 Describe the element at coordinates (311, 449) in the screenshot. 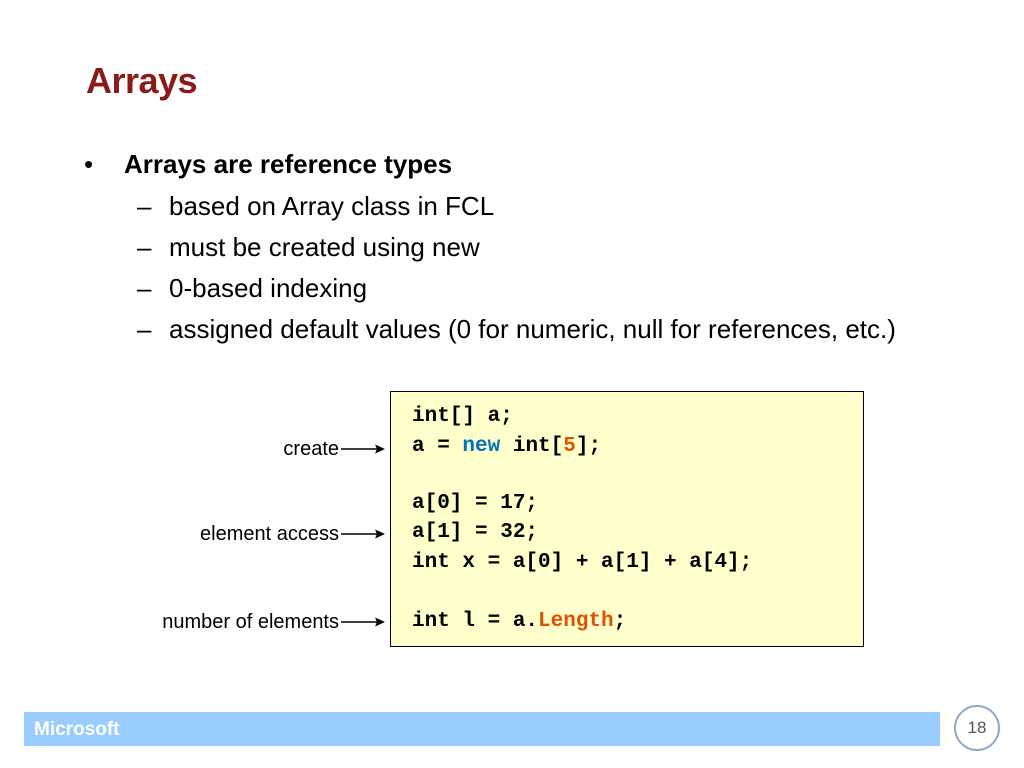

I see `annotation-create: create` at that location.